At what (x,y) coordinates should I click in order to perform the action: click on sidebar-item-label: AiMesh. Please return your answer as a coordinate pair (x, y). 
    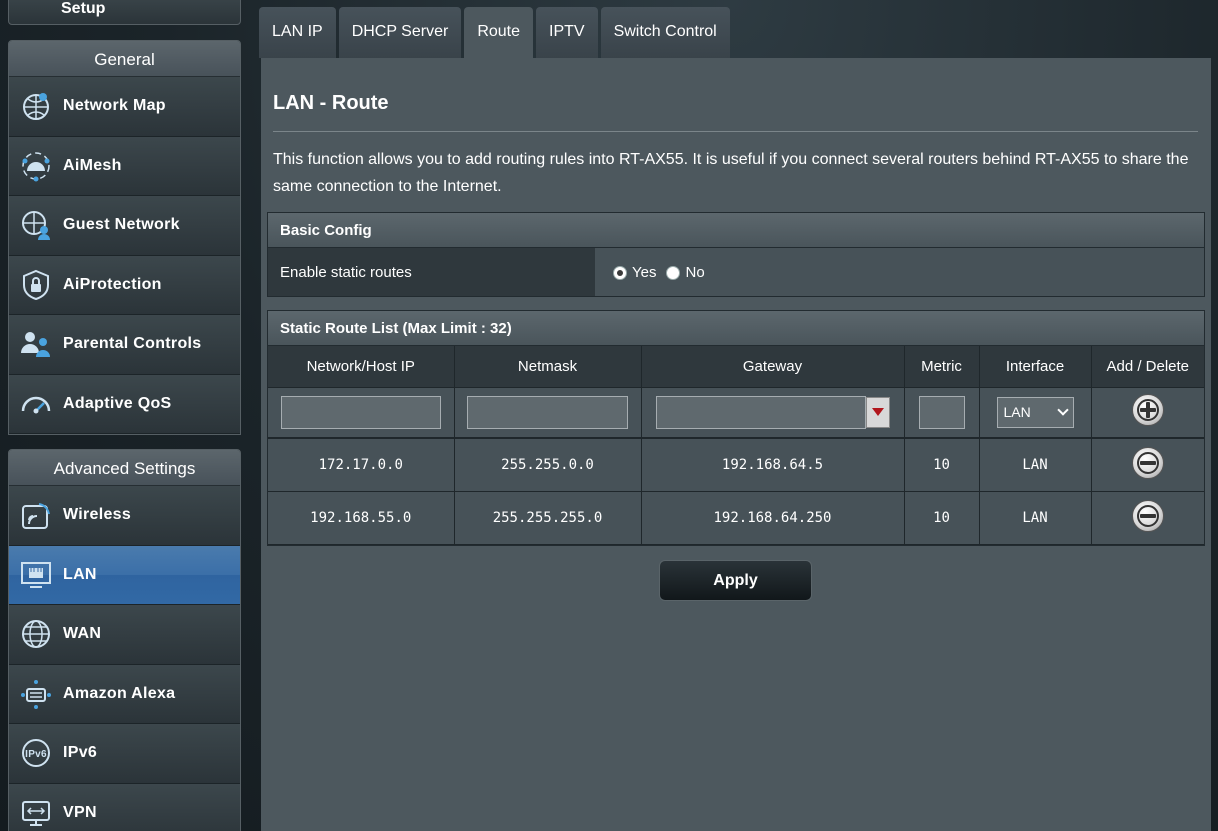
    Looking at the image, I should click on (92, 165).